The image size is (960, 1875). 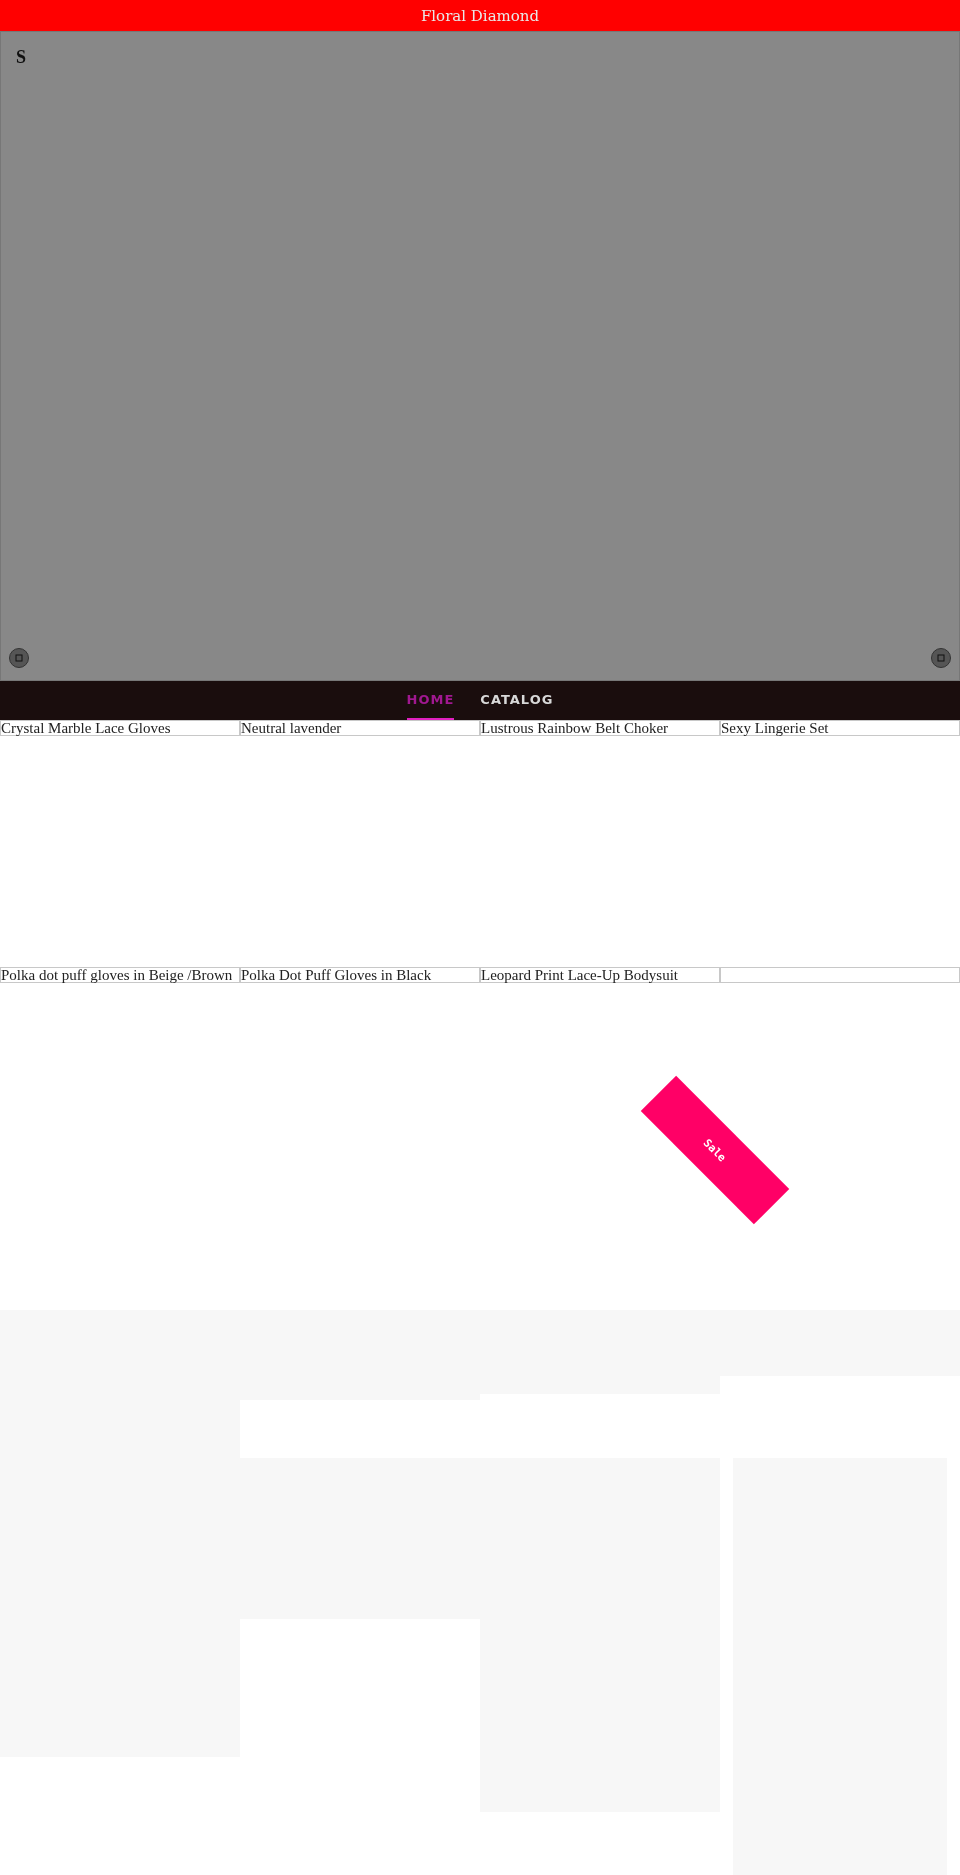 I want to click on product-title: Leopard Print Lace-Up Bodysuit, so click(x=600, y=975).